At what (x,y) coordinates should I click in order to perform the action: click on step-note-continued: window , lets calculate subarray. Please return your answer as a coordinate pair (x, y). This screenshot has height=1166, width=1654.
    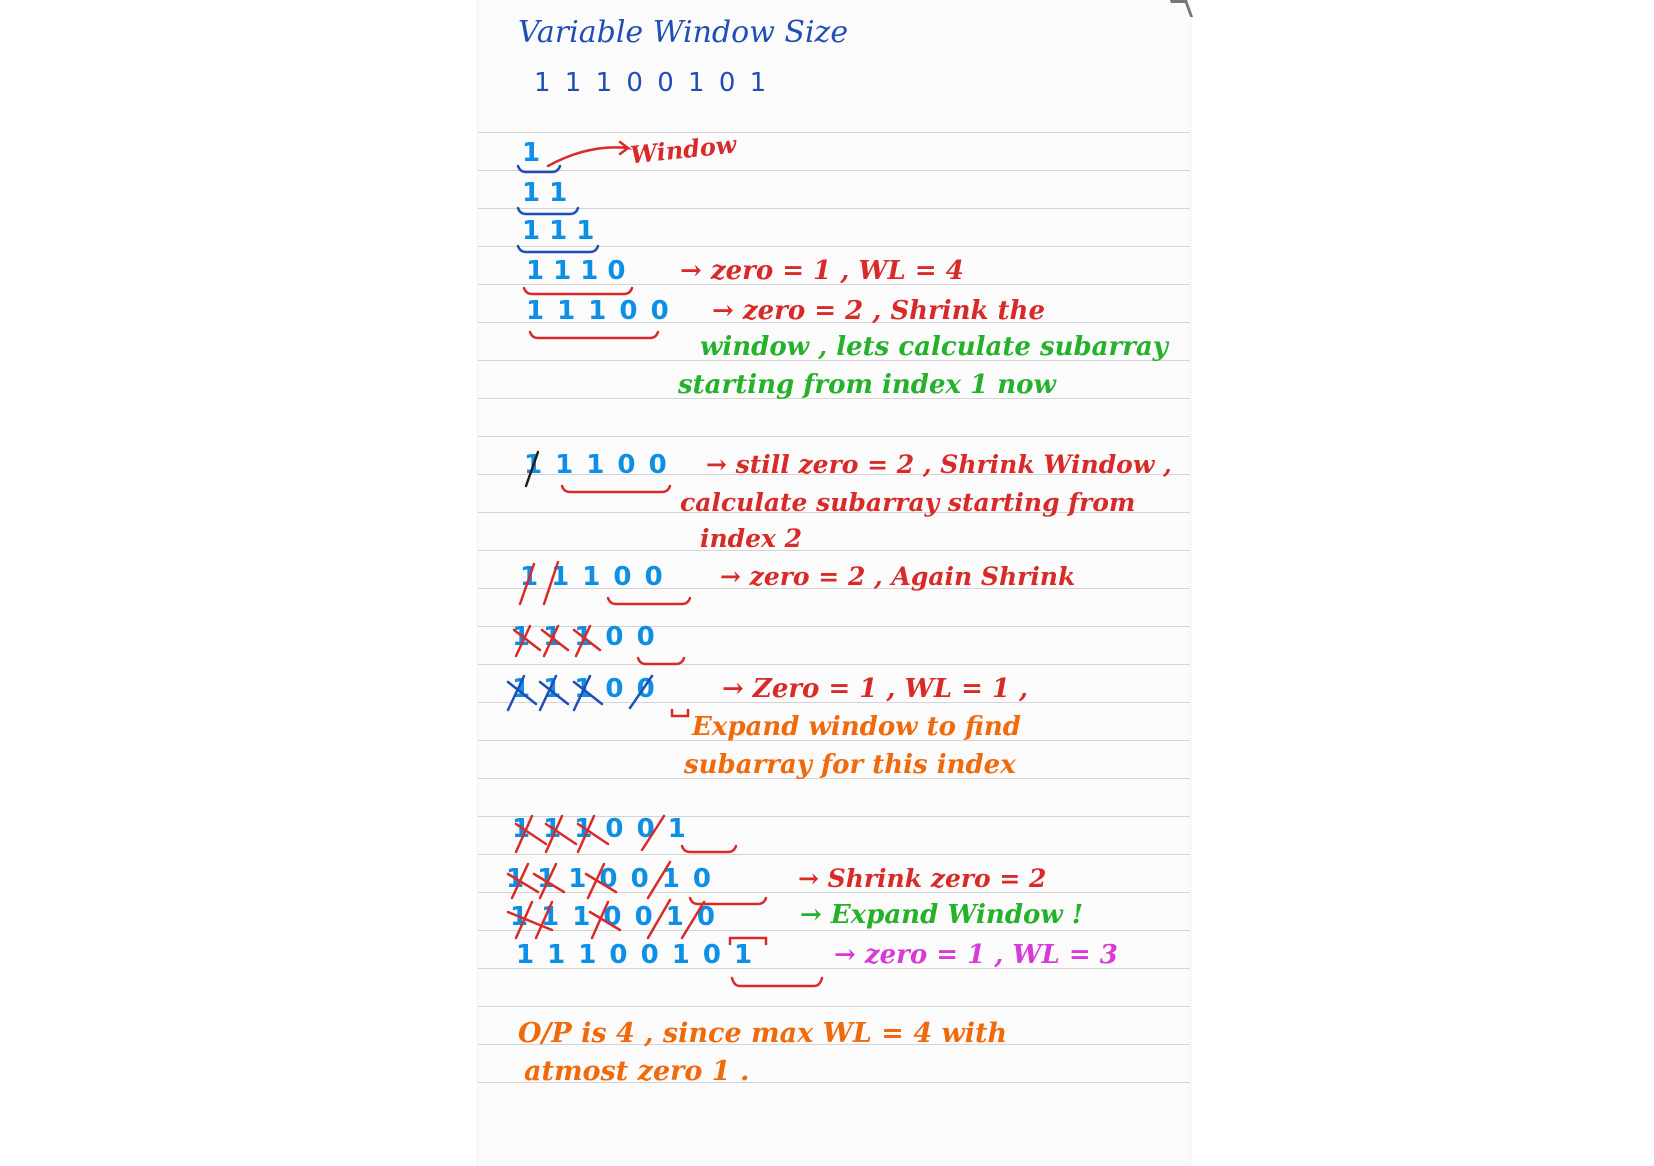
    Looking at the image, I should click on (934, 347).